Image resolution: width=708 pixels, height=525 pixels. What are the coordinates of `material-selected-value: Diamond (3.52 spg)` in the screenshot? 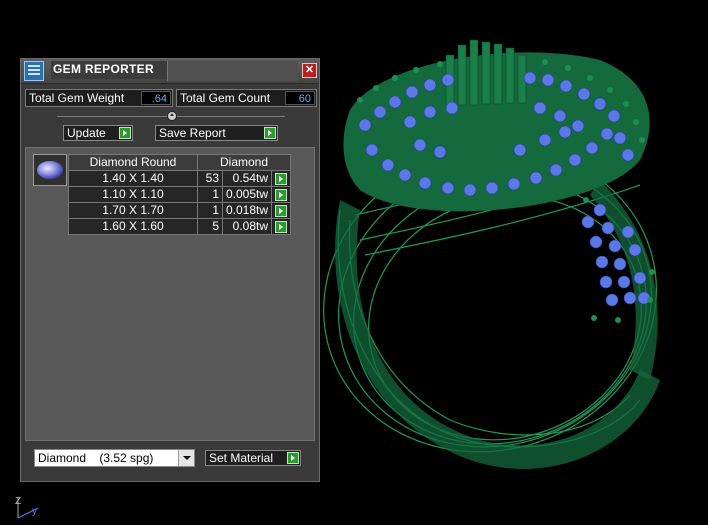 It's located at (96, 458).